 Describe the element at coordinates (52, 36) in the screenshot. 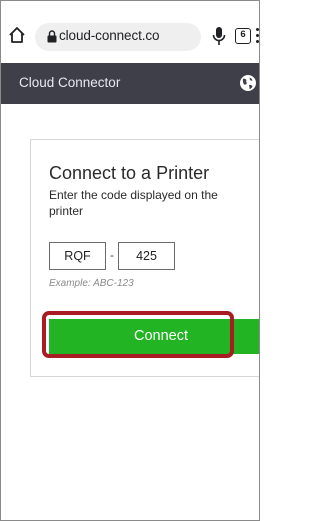

I see `lock-icon` at that location.